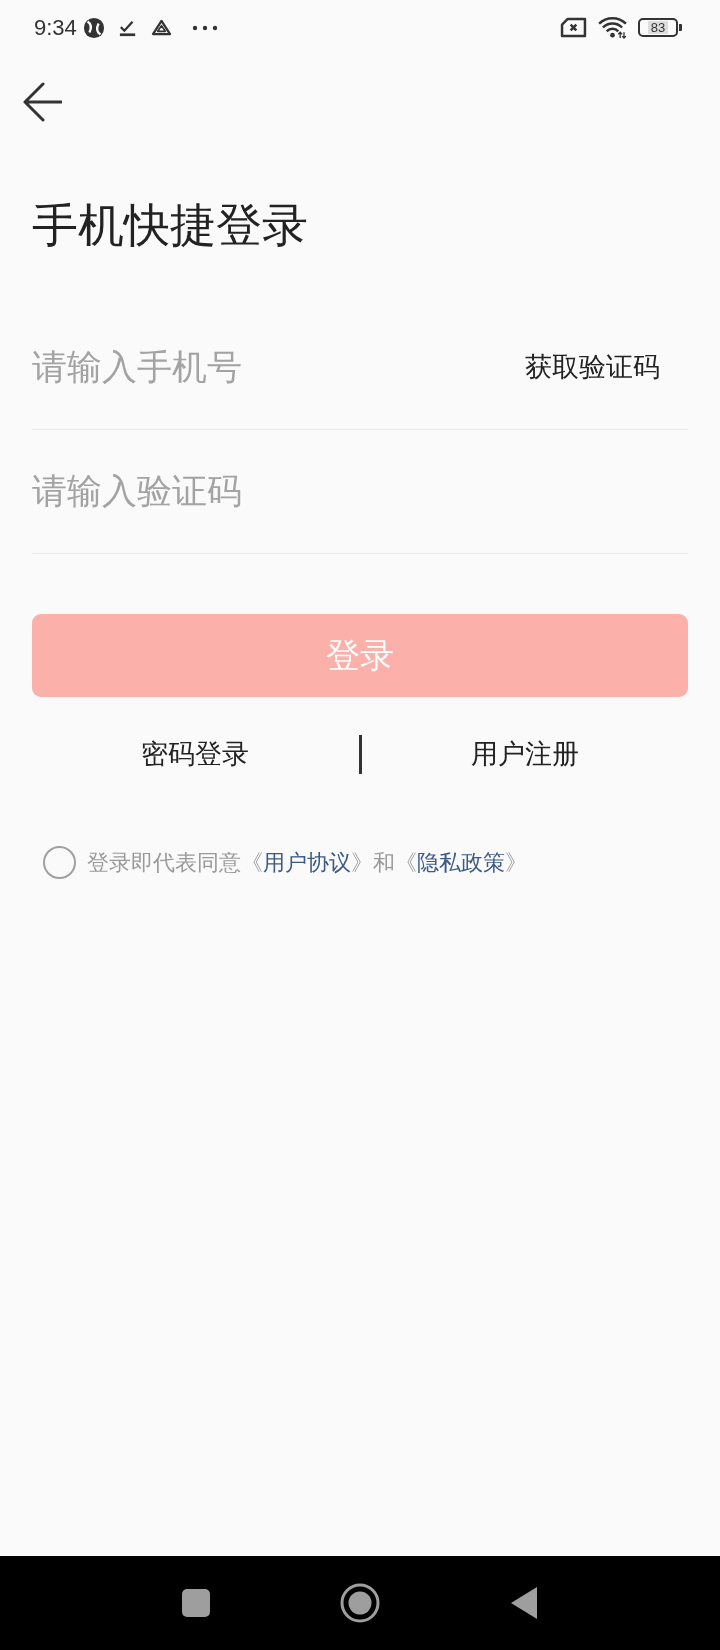 Image resolution: width=720 pixels, height=1650 pixels. I want to click on wifi-icon, so click(612, 27).